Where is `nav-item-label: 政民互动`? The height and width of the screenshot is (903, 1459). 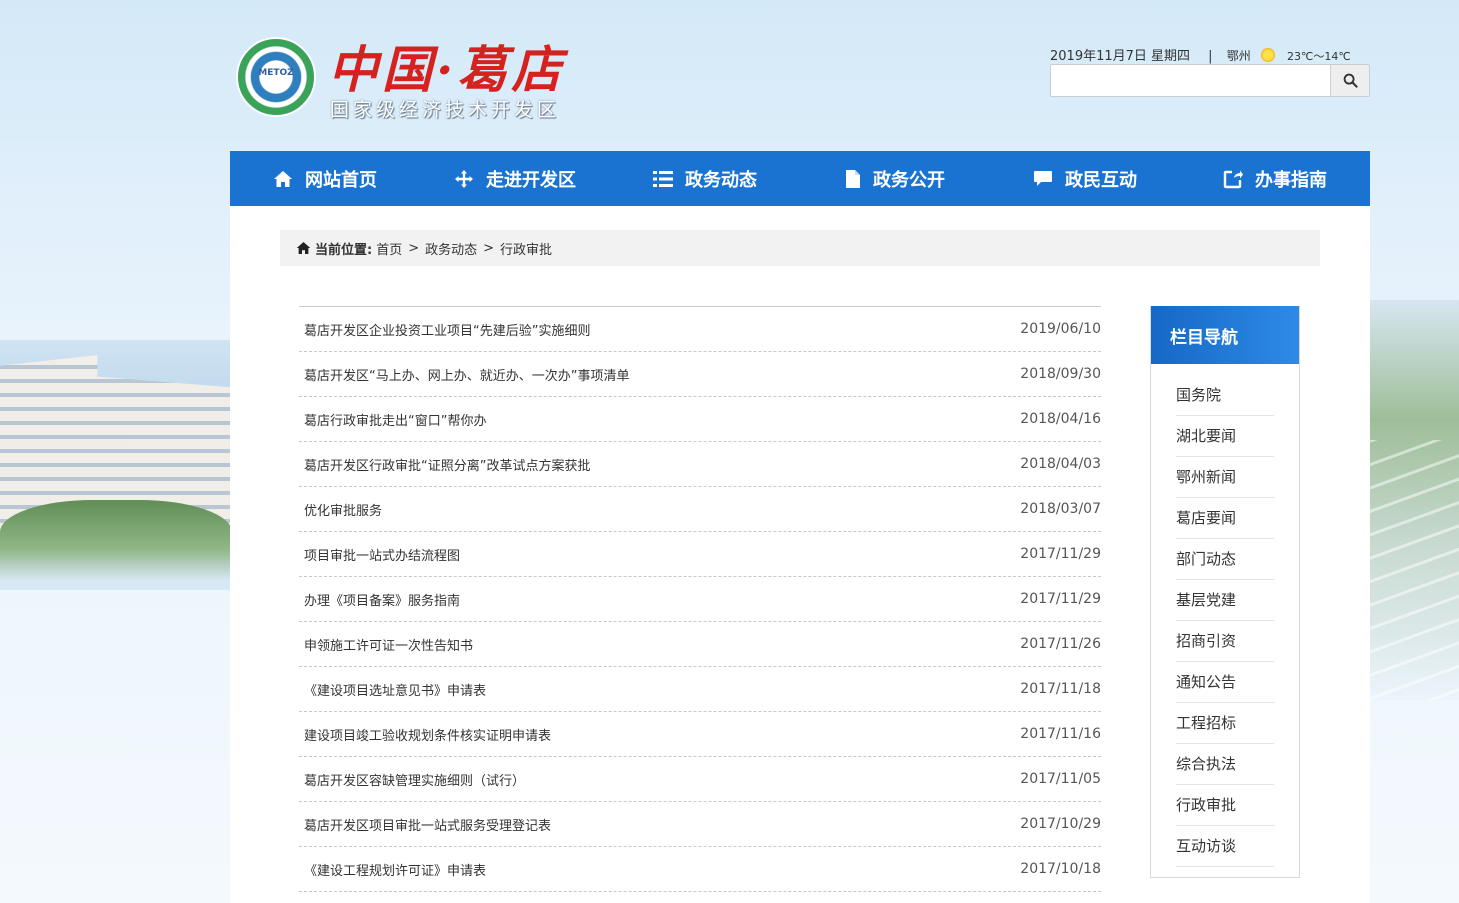 nav-item-label: 政民互动 is located at coordinates (1101, 180).